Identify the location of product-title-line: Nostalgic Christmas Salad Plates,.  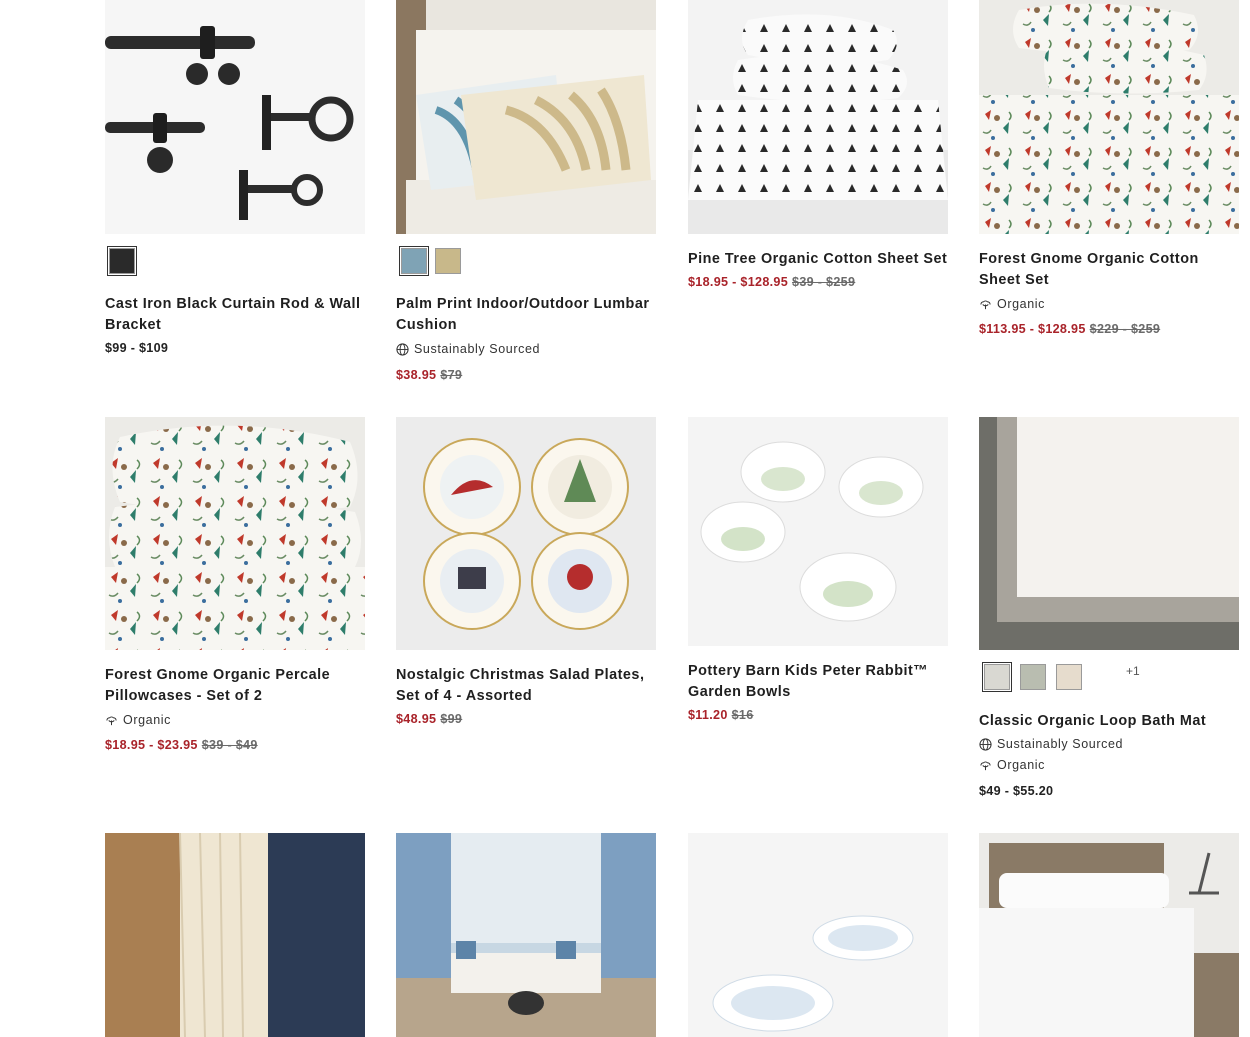
(520, 675).